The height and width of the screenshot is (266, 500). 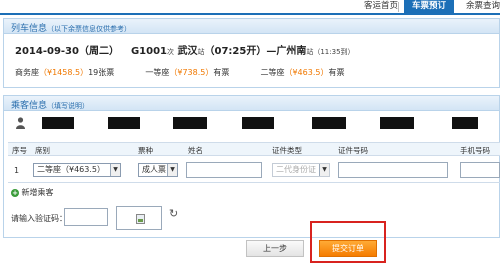 What do you see at coordinates (64, 72) in the screenshot?
I see `seat-business-price: （¥1458.5）` at bounding box center [64, 72].